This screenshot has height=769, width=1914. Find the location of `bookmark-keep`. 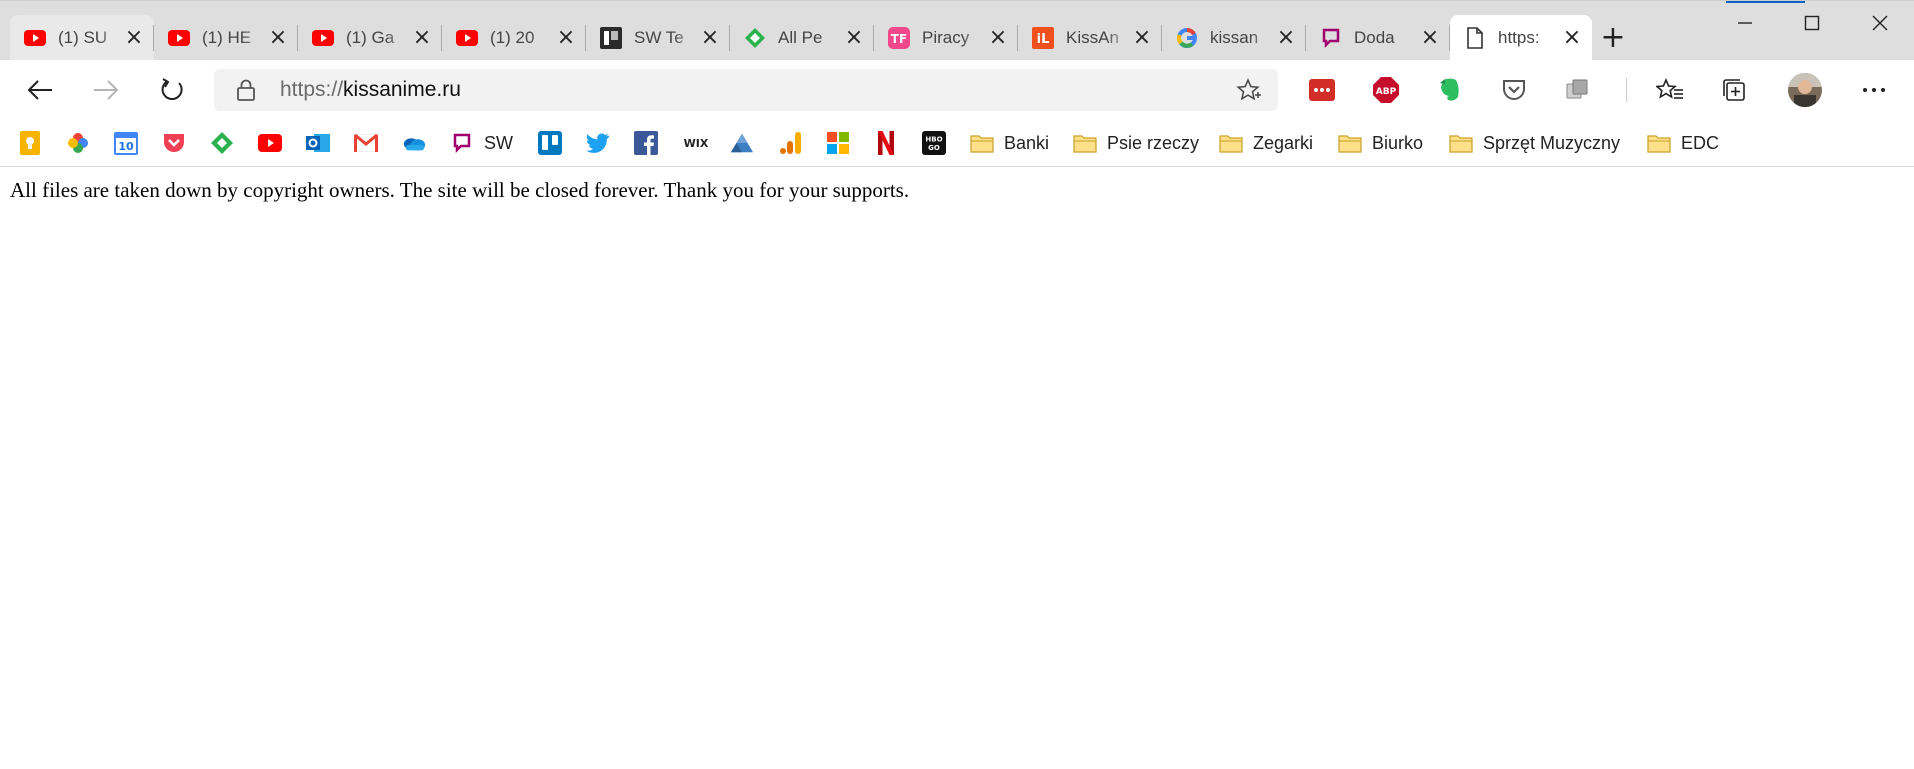

bookmark-keep is located at coordinates (30, 143).